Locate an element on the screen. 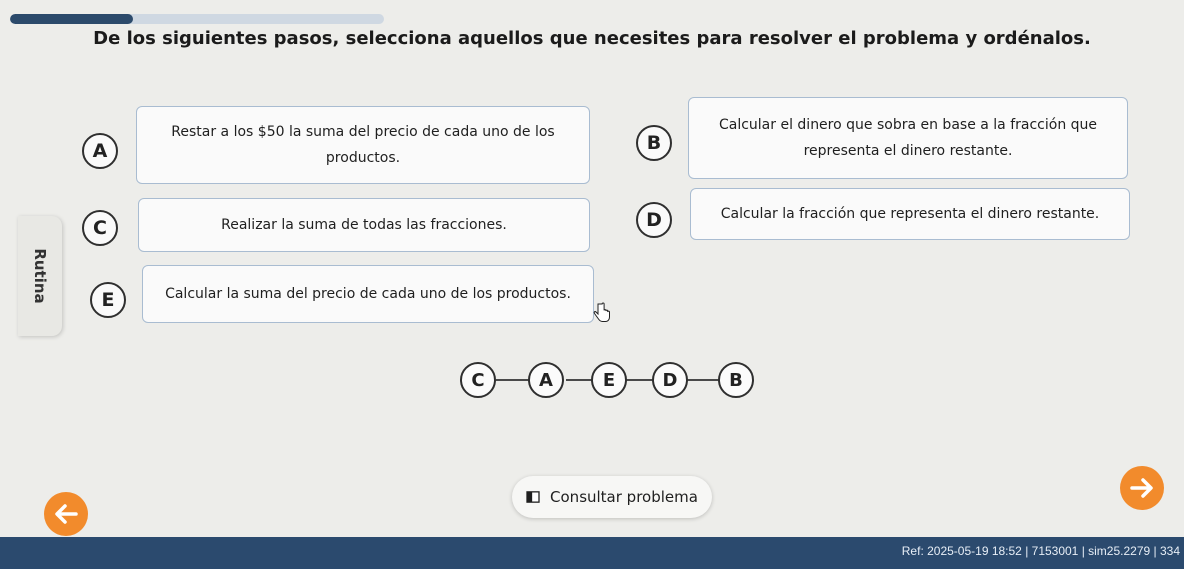  sequence-slot-2: A is located at coordinates (546, 380).